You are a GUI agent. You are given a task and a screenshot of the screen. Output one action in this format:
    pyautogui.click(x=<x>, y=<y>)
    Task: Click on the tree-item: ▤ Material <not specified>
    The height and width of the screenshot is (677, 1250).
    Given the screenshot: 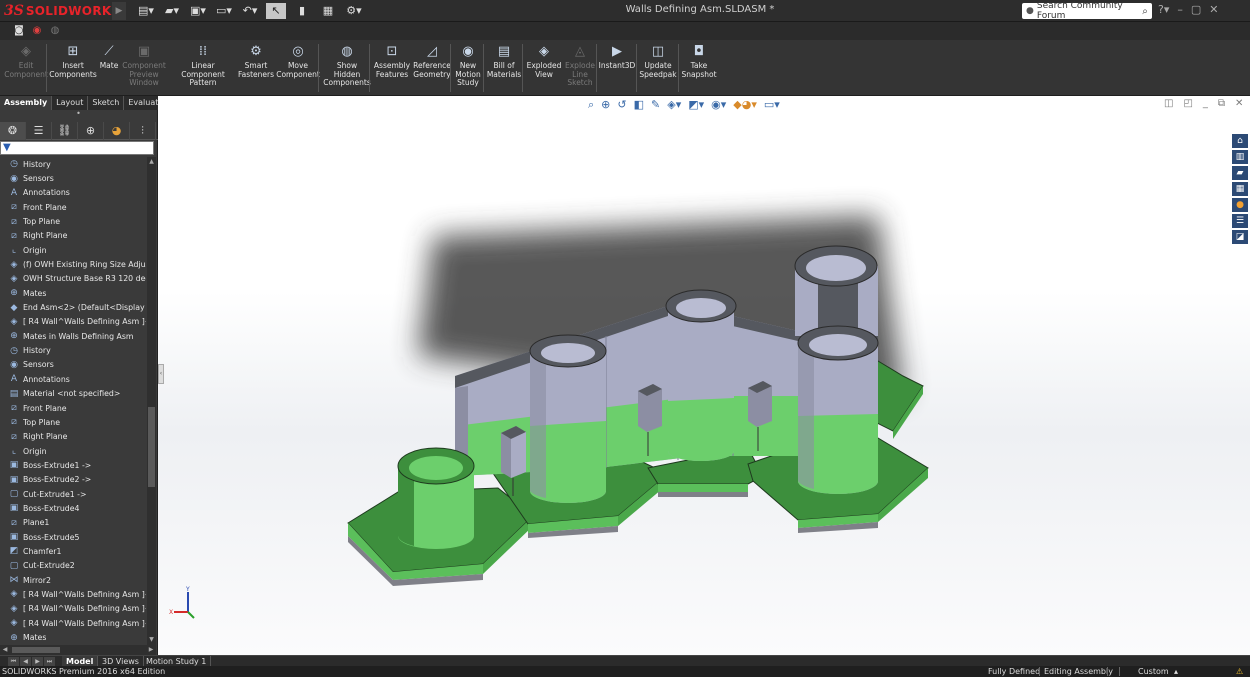 What is the action you would take?
    pyautogui.click(x=73, y=394)
    